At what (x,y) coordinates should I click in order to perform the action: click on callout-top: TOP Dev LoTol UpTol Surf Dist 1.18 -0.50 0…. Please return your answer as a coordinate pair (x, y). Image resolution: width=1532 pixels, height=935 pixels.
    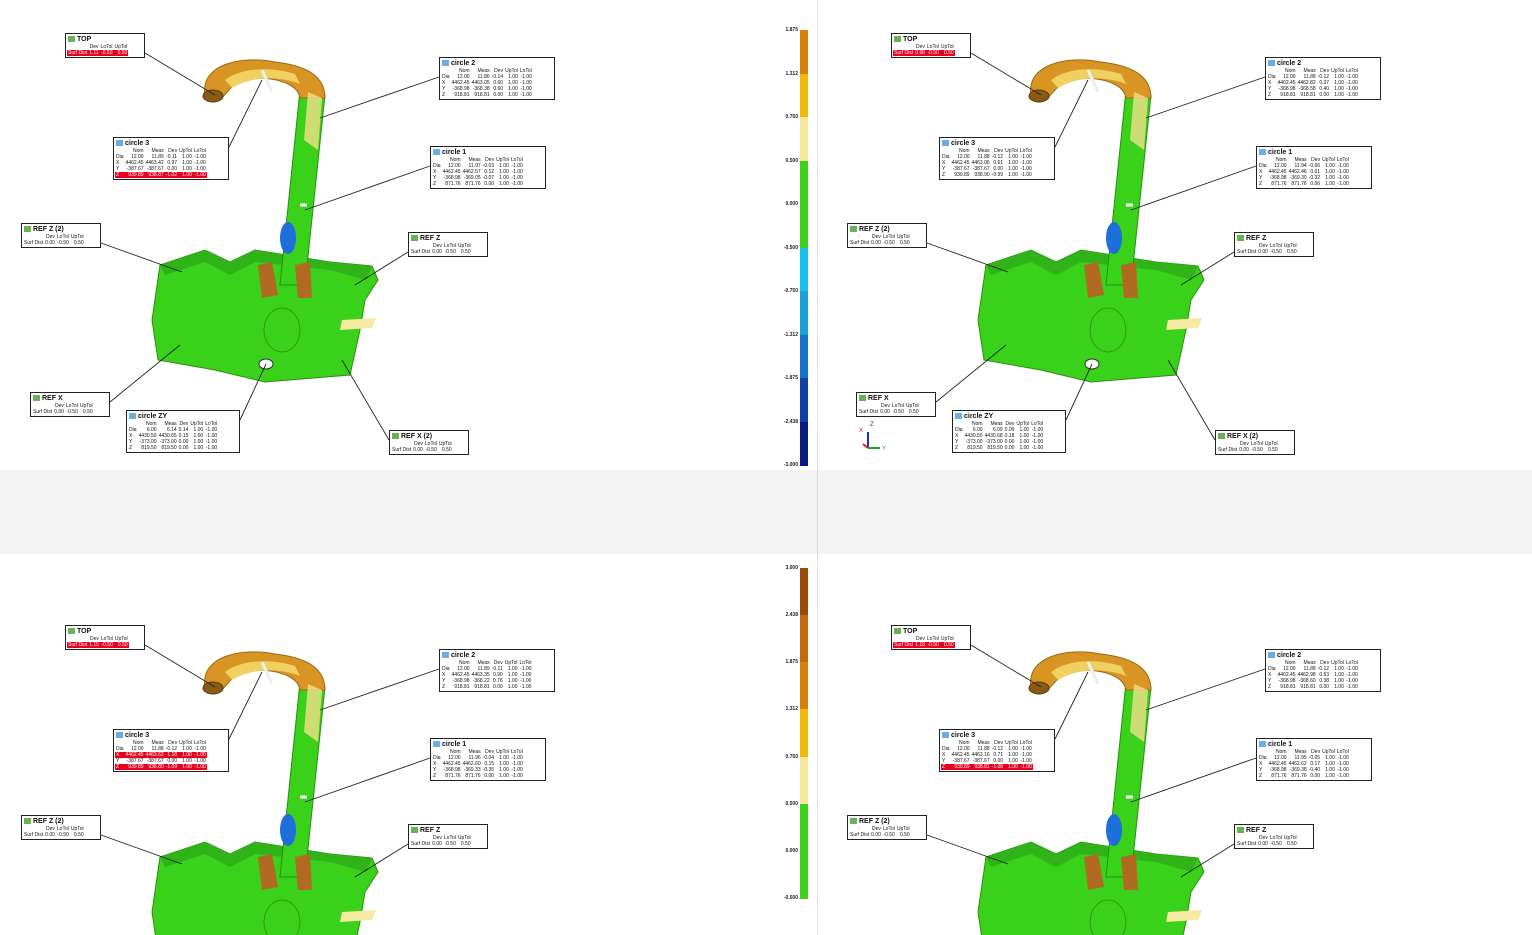
    Looking at the image, I should click on (931, 637).